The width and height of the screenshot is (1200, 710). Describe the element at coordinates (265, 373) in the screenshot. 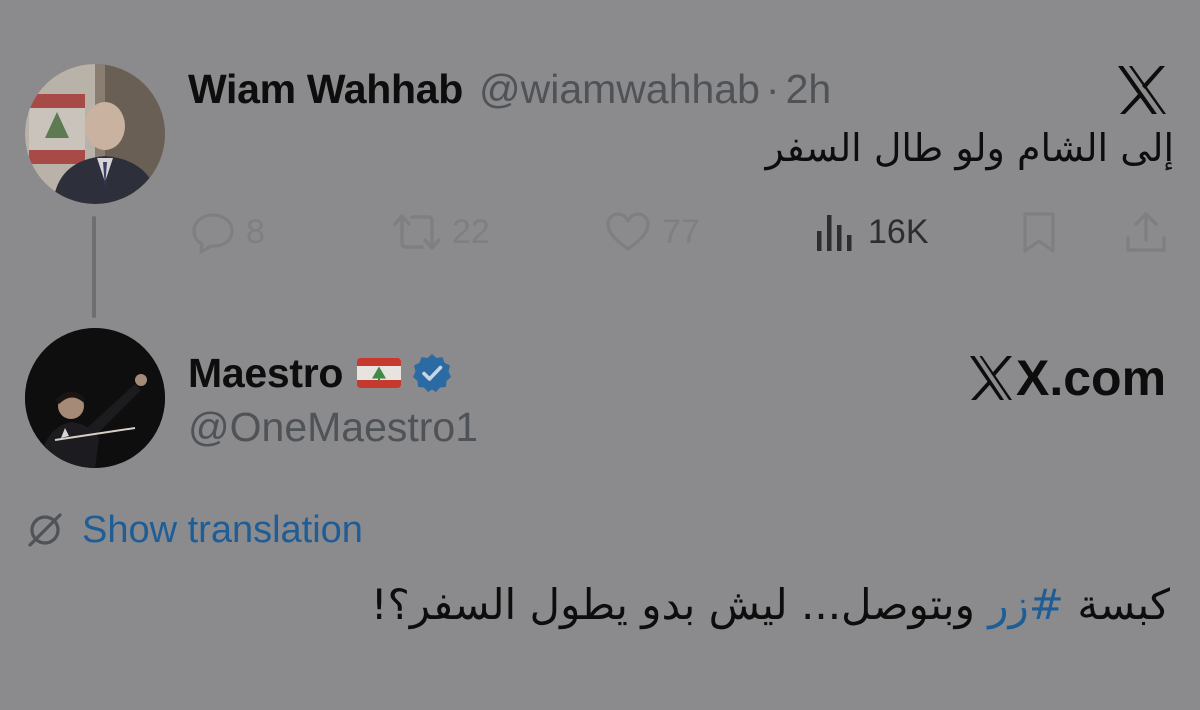

I see `reply-display-name: Maestro` at that location.